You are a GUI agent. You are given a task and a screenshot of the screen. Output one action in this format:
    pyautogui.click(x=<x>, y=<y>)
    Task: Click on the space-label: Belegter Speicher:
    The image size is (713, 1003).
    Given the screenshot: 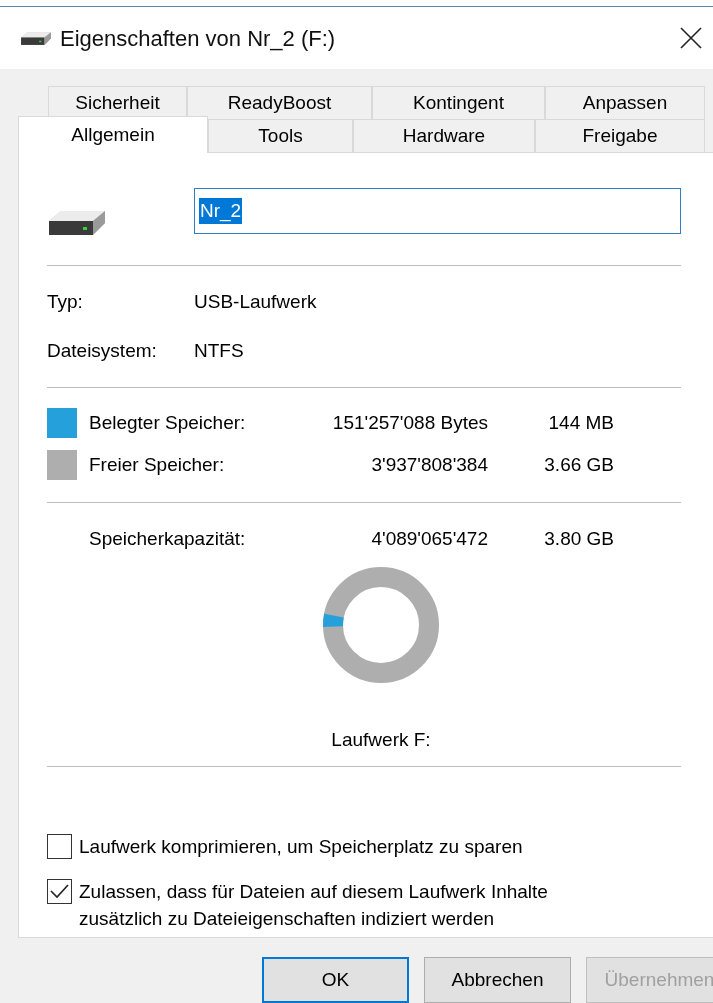 What is the action you would take?
    pyautogui.click(x=168, y=422)
    